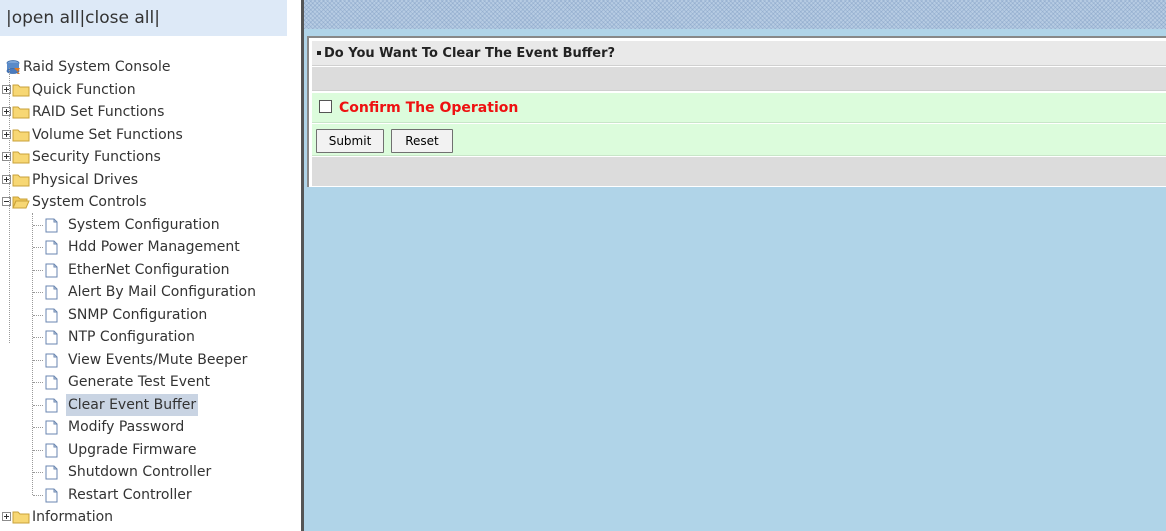 Image resolution: width=1166 pixels, height=531 pixels. Describe the element at coordinates (162, 292) in the screenshot. I see `tree-item-label: Alert By Mail Configuration` at that location.